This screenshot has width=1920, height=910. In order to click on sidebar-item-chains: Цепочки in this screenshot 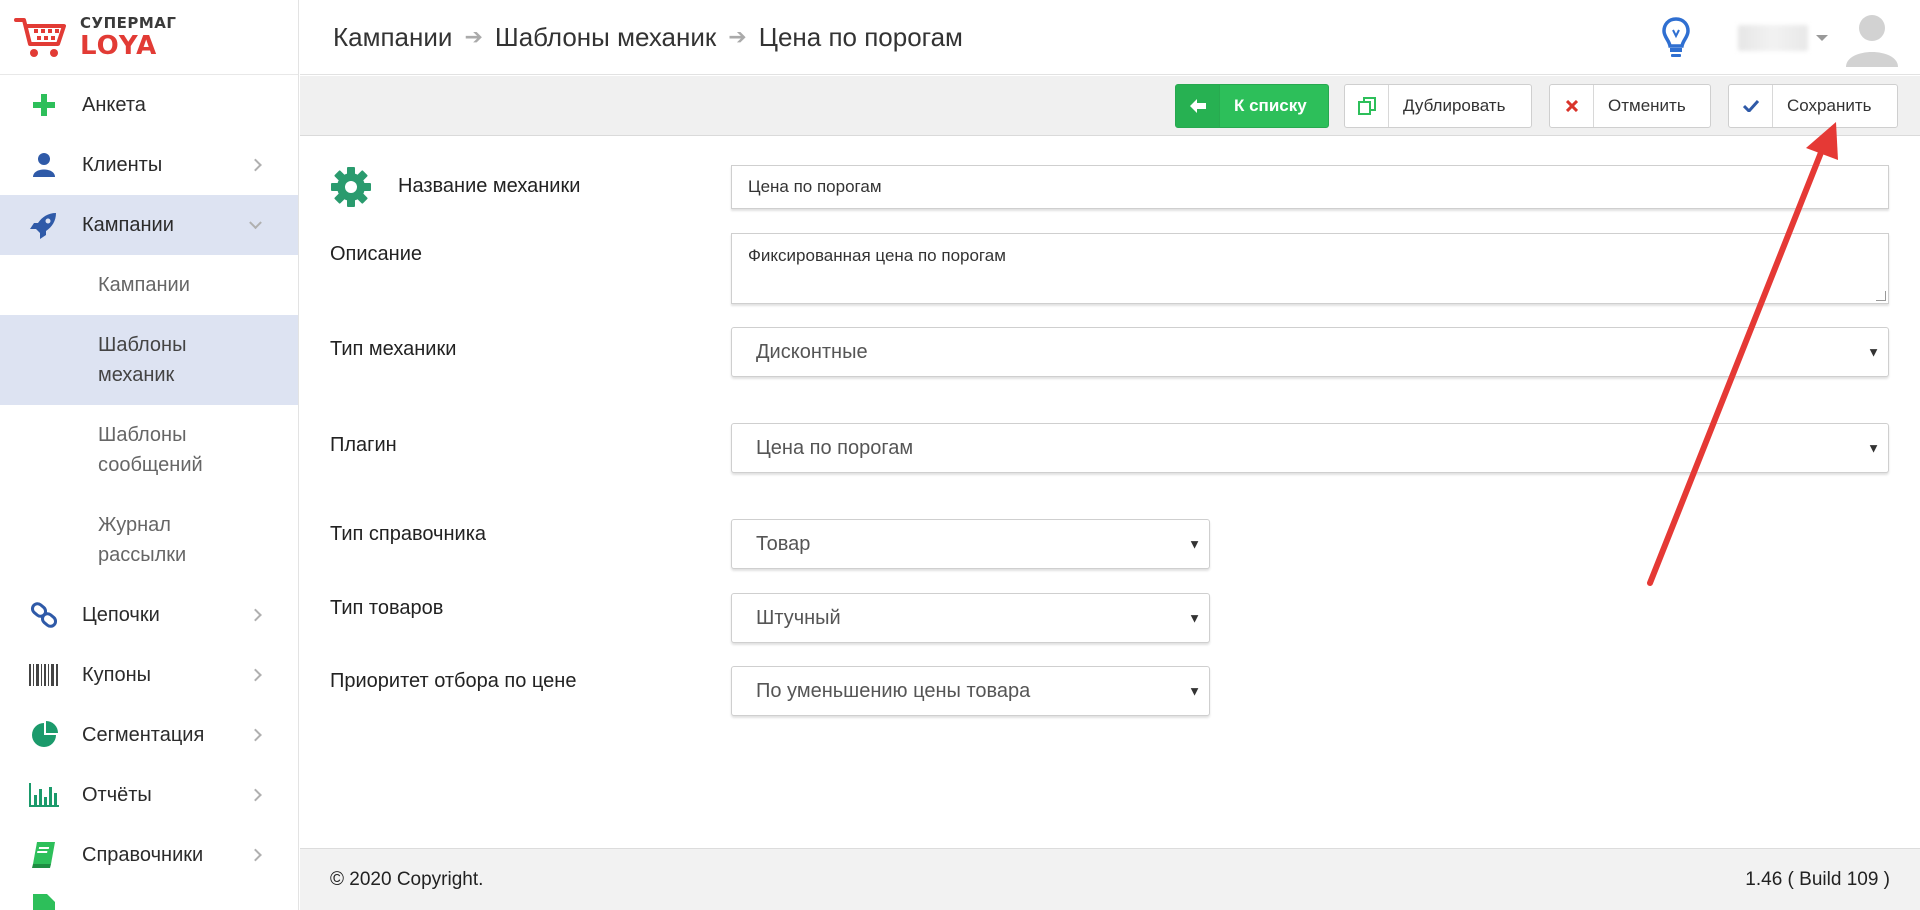, I will do `click(149, 615)`.